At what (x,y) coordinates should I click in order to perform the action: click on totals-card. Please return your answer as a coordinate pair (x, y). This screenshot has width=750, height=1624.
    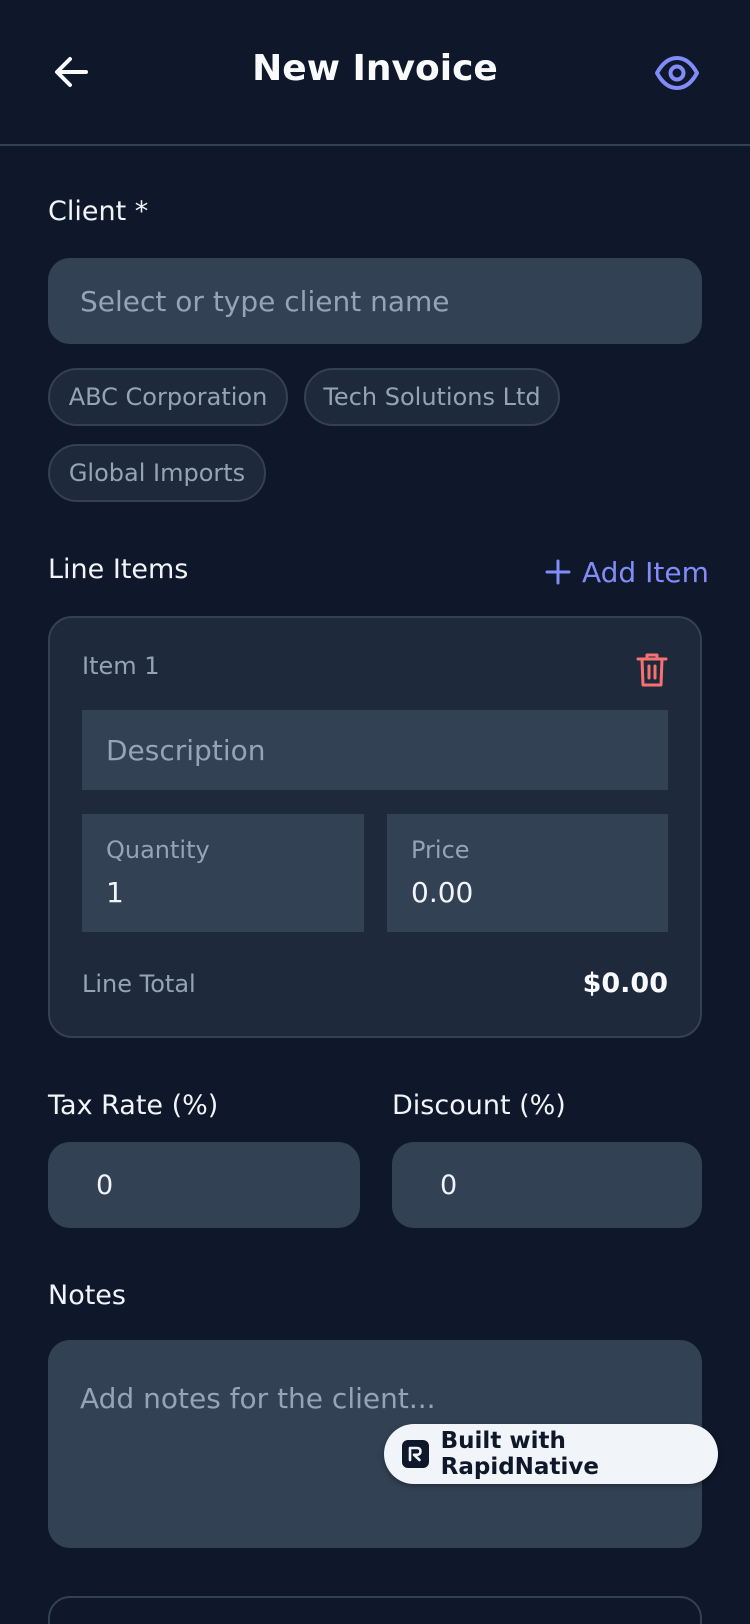
    Looking at the image, I should click on (375, 1610).